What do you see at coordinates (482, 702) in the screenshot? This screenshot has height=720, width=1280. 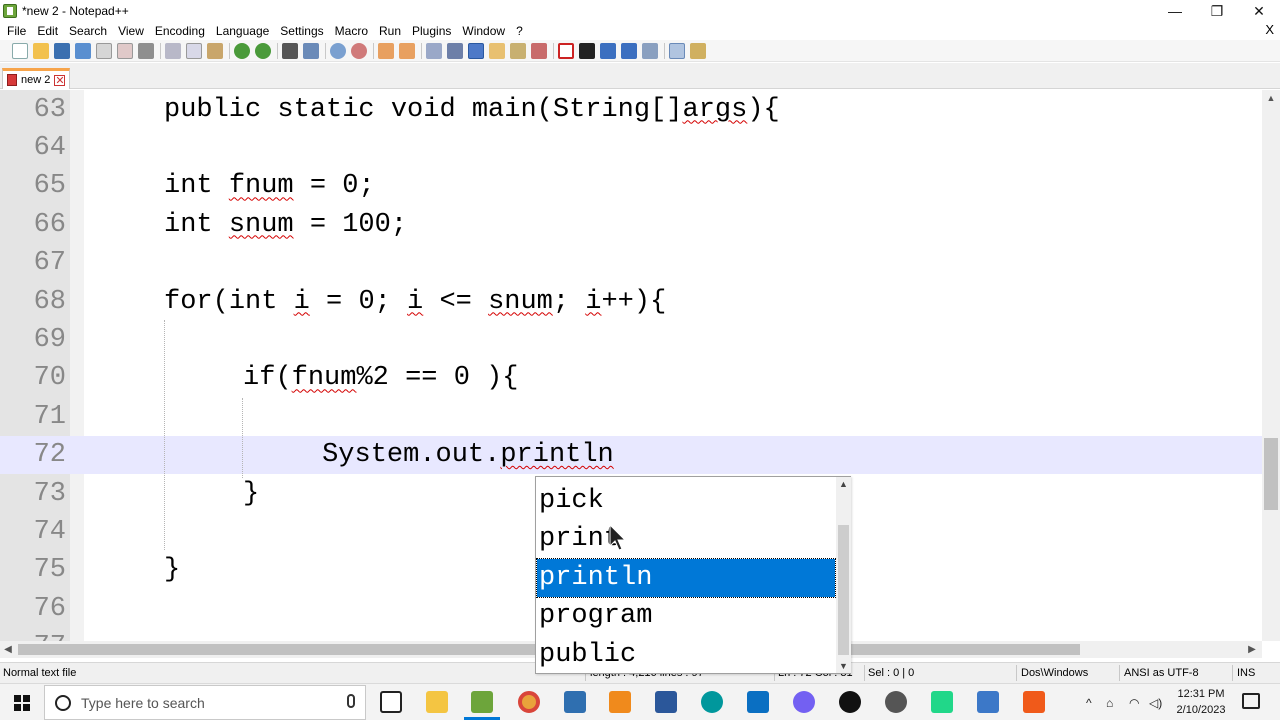 I see `notepadpp-taskbar-icon` at bounding box center [482, 702].